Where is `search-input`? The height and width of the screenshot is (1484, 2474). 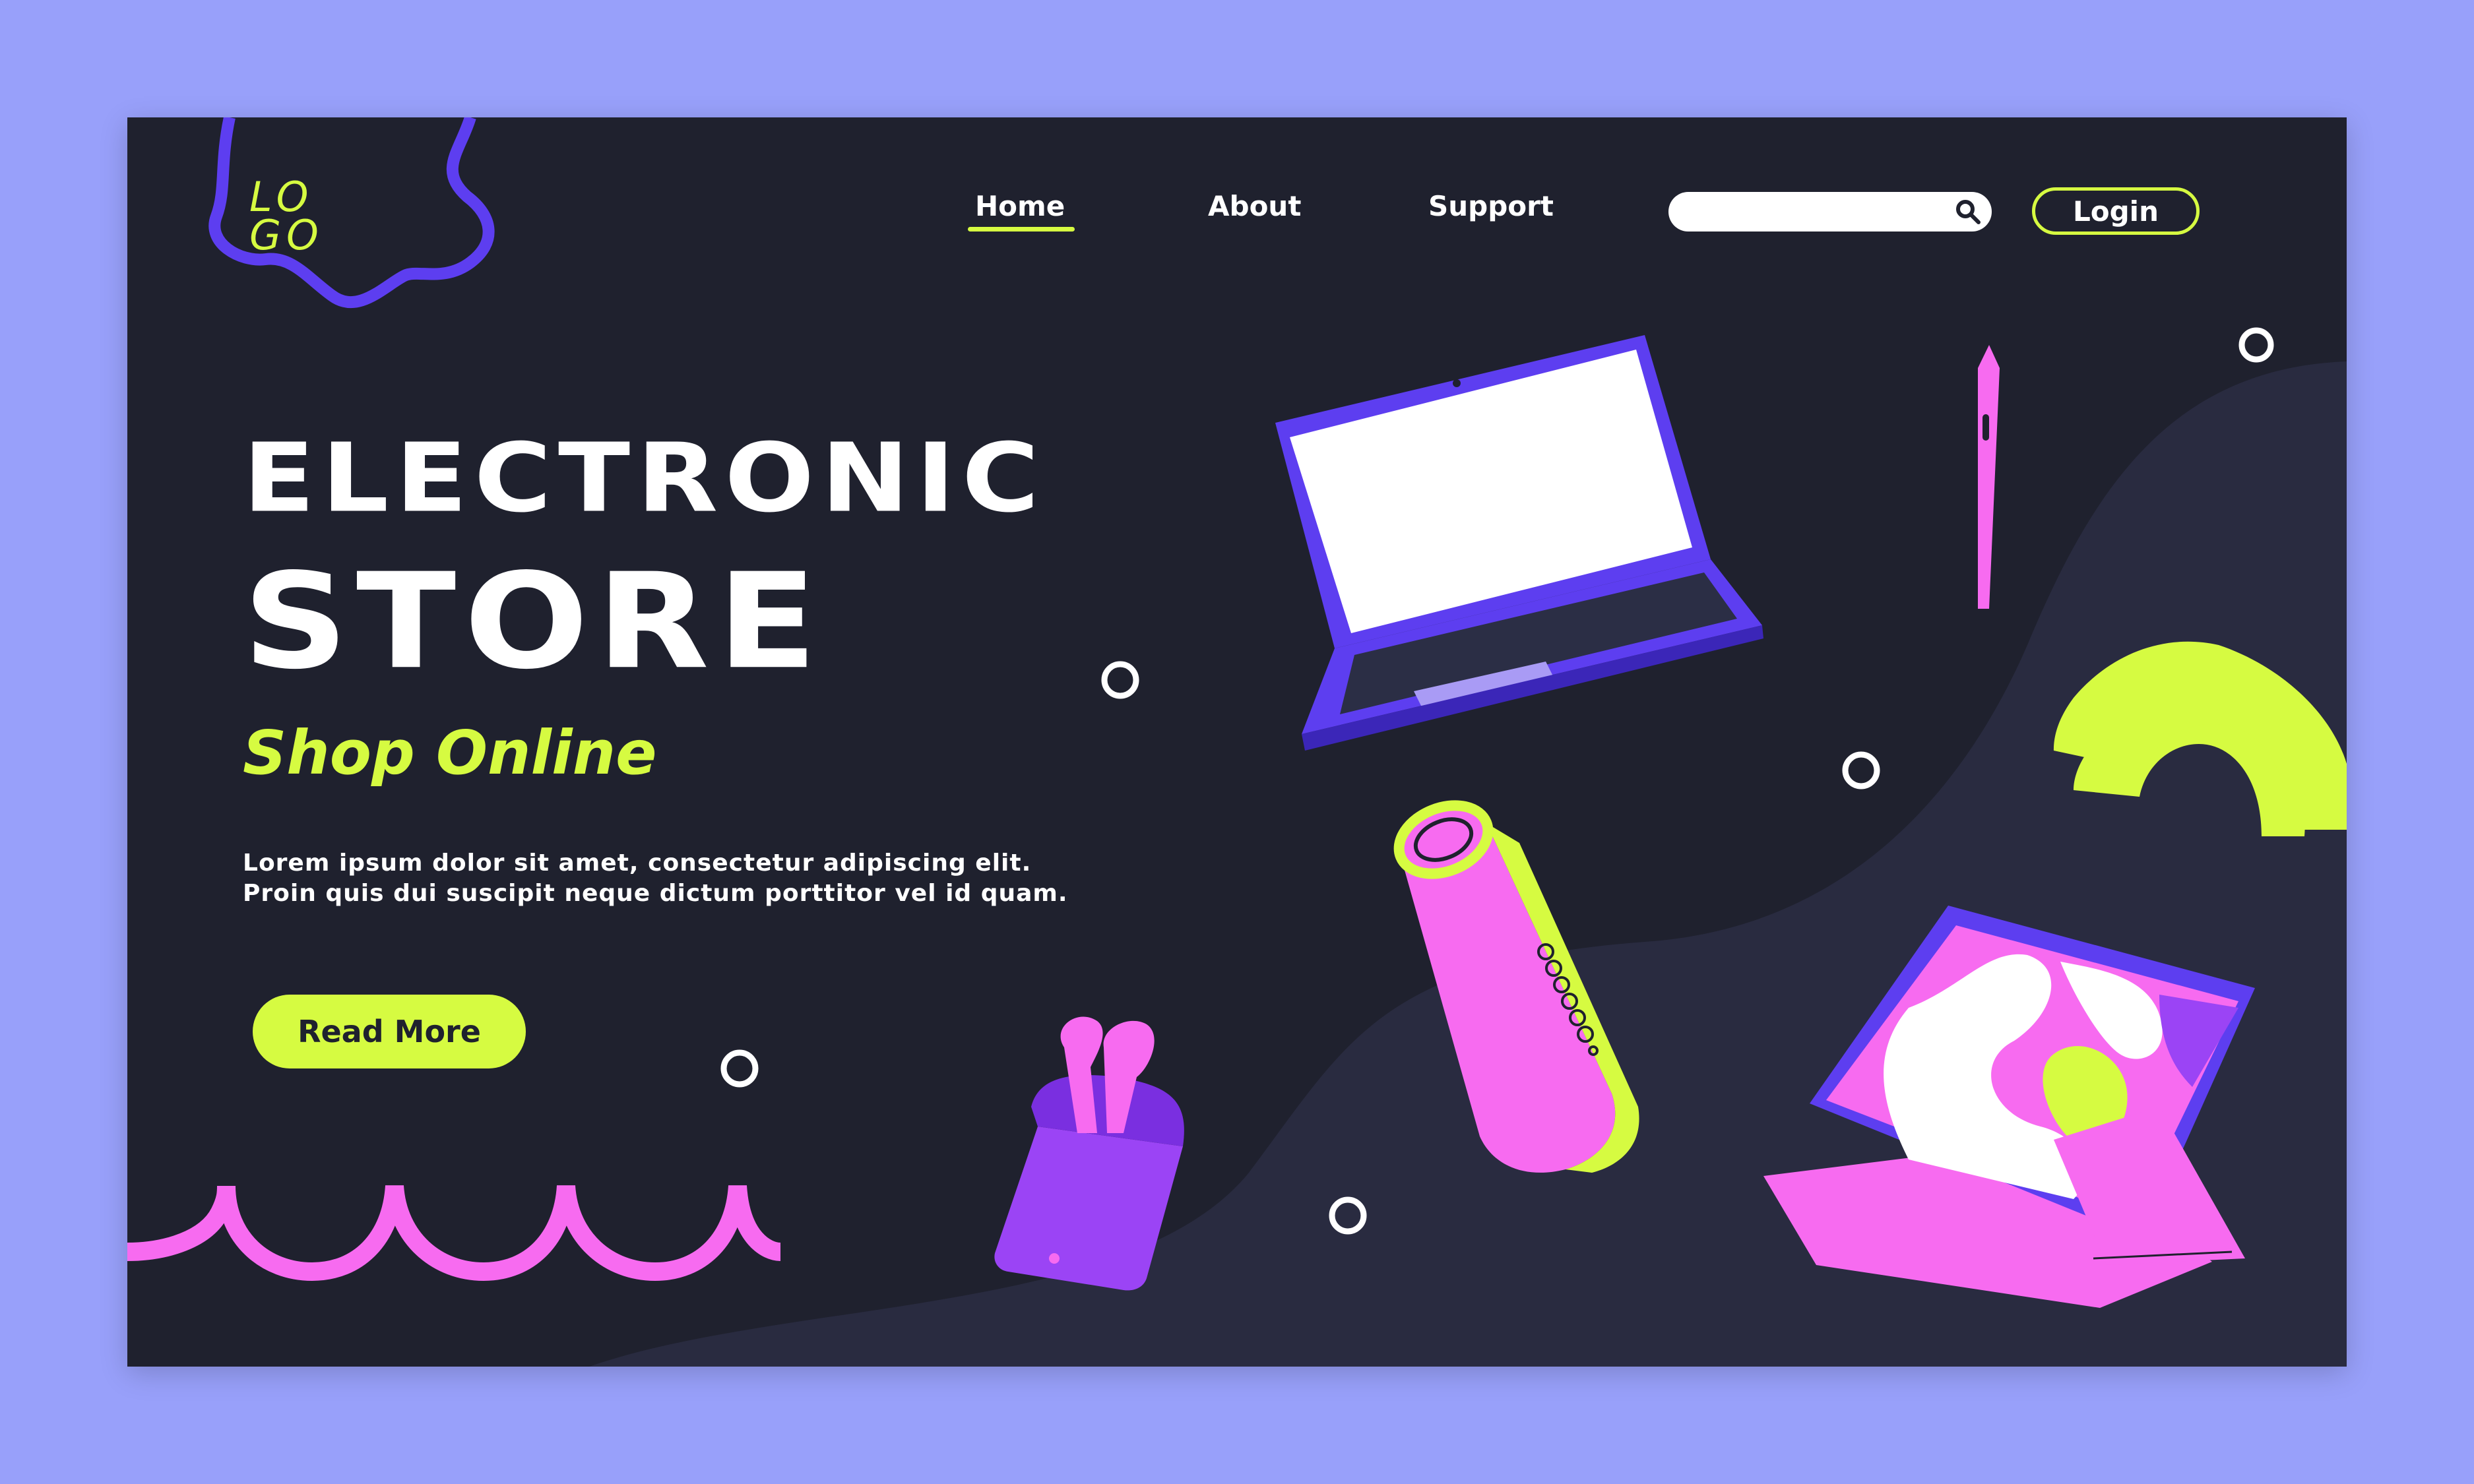 search-input is located at coordinates (1830, 212).